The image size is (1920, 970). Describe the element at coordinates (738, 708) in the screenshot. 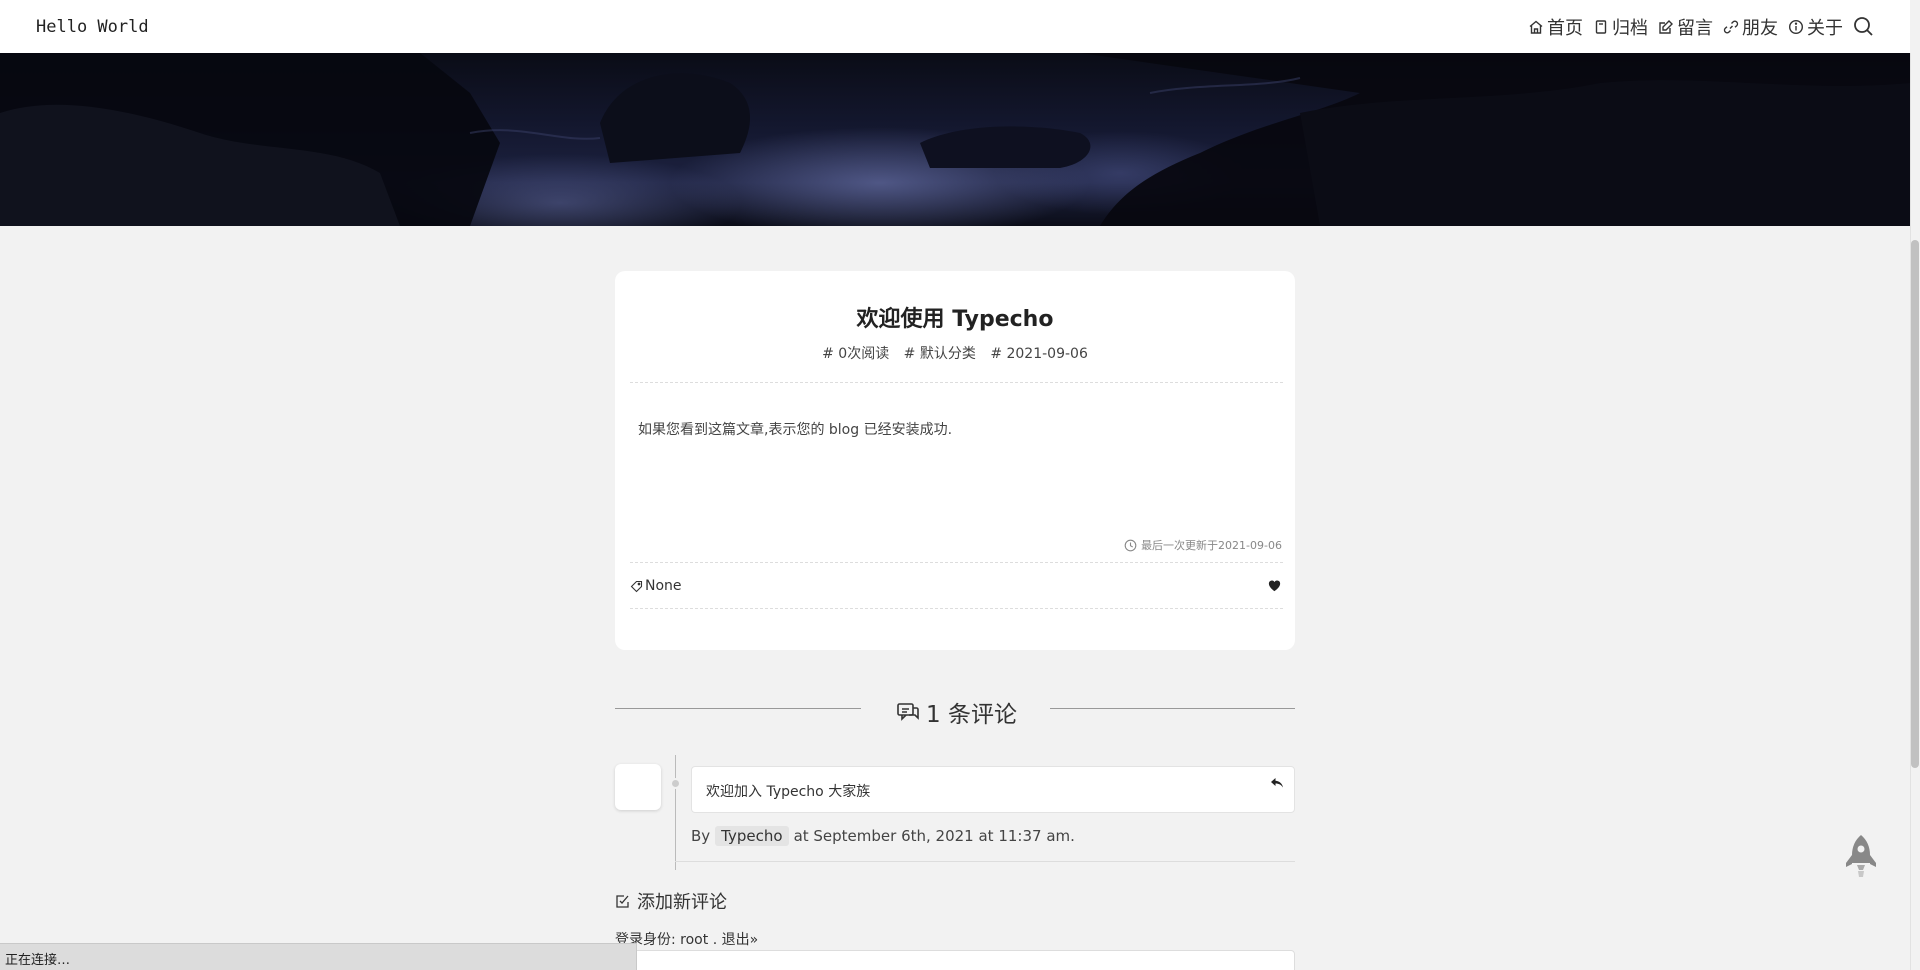

I see `comments-divider-left` at that location.